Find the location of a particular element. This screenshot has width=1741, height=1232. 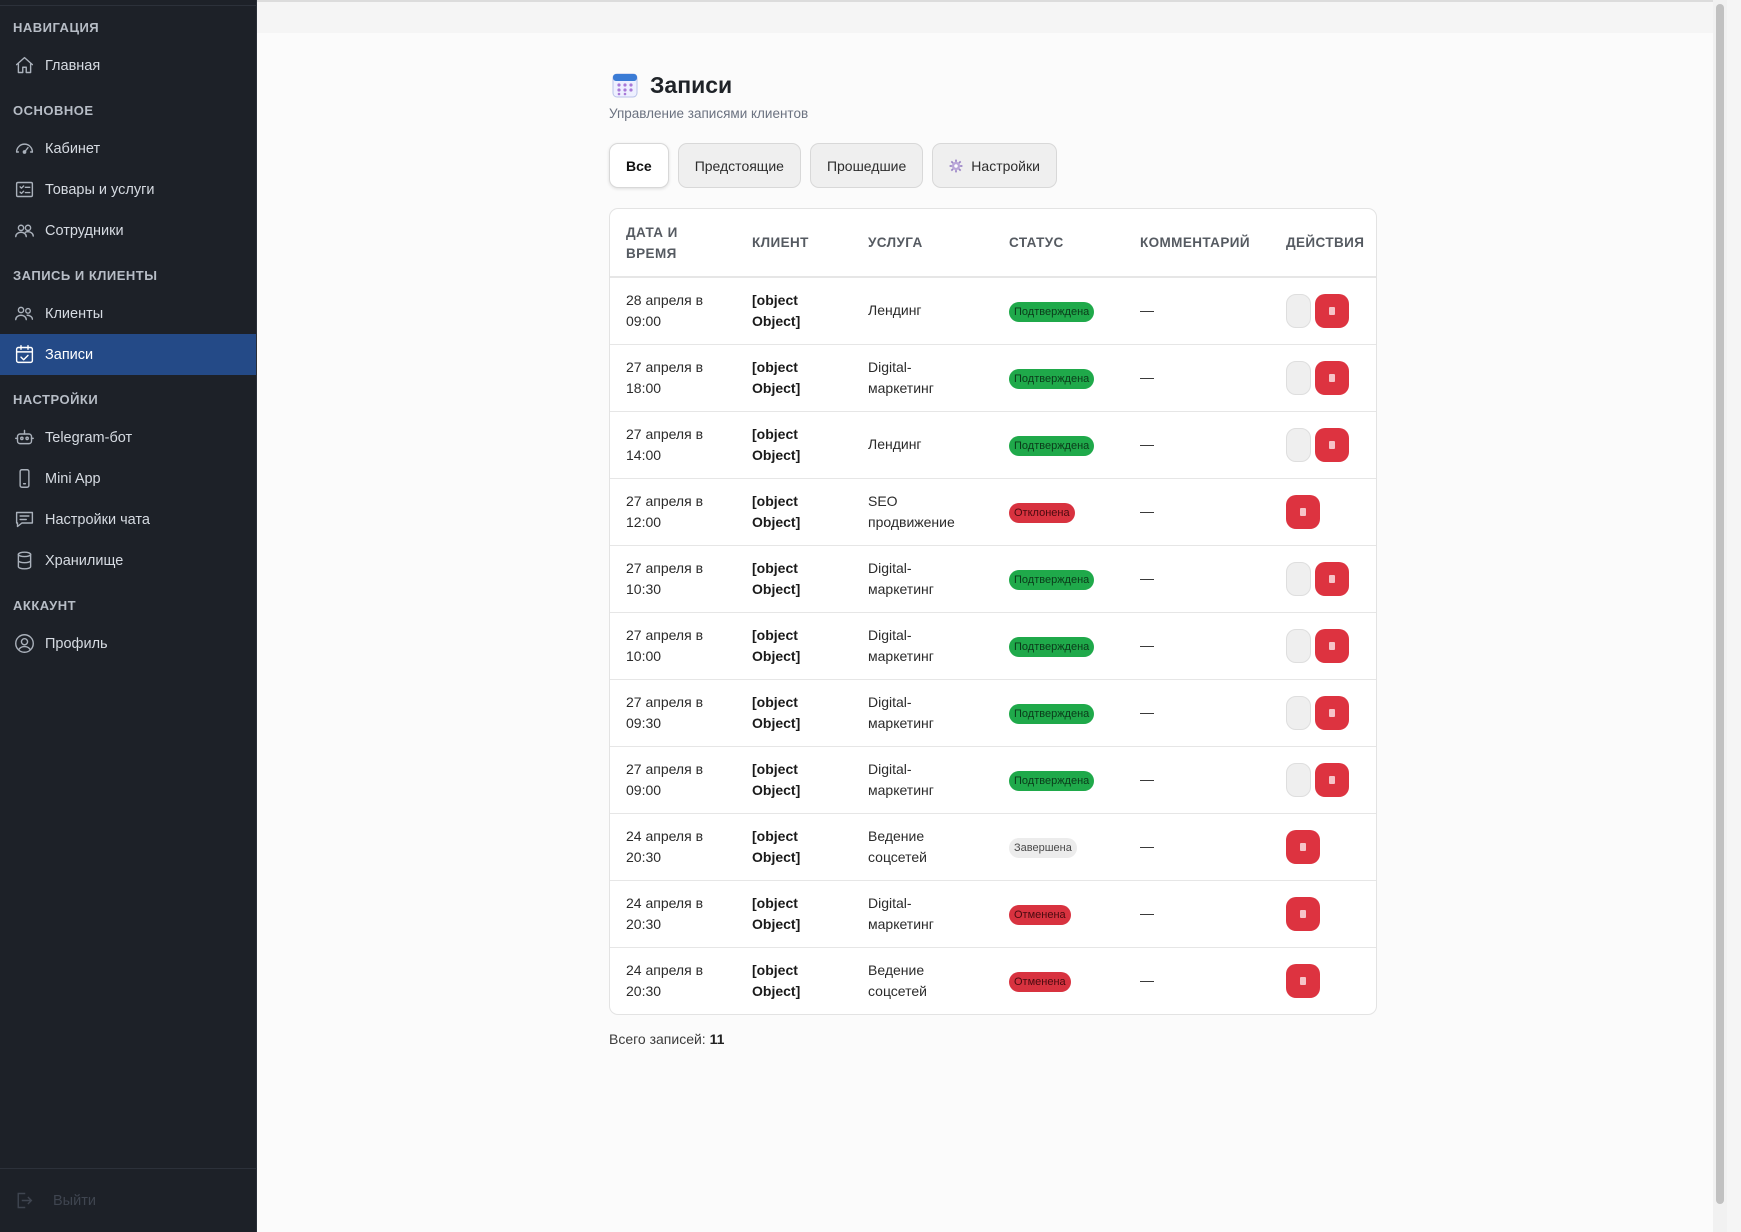

sidebar-item: Кабинет is located at coordinates (128, 148).